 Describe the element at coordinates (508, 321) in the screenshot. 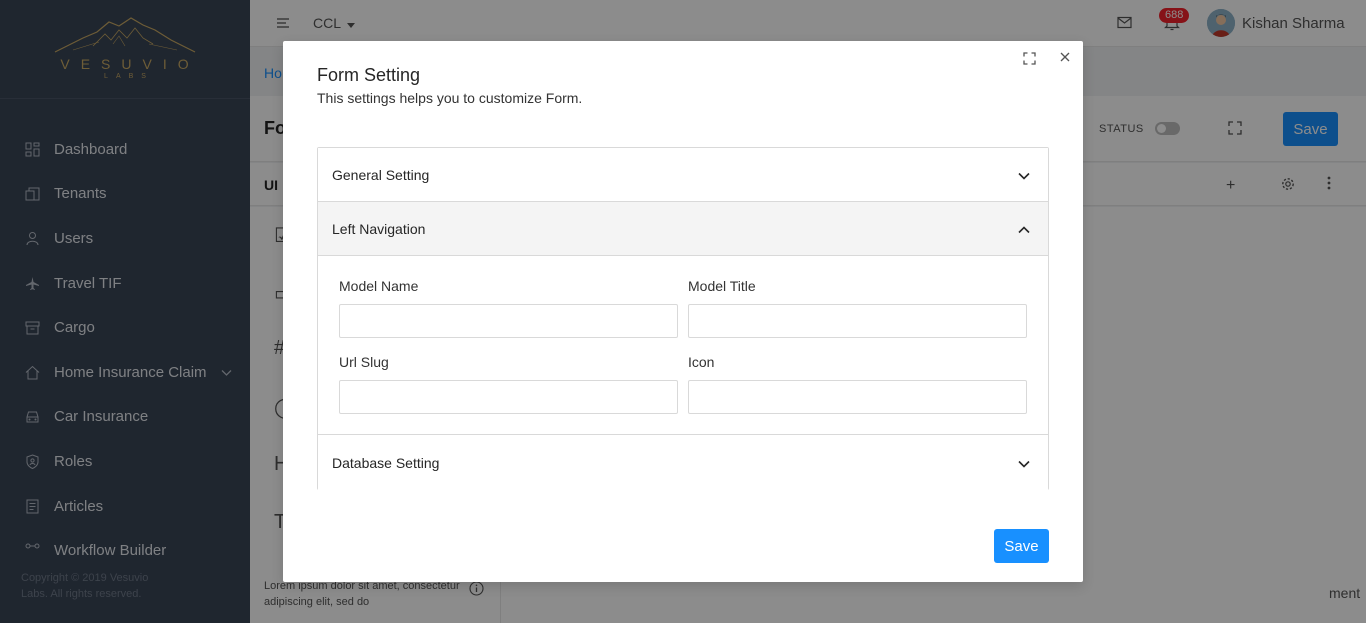

I see `model-name-input` at that location.